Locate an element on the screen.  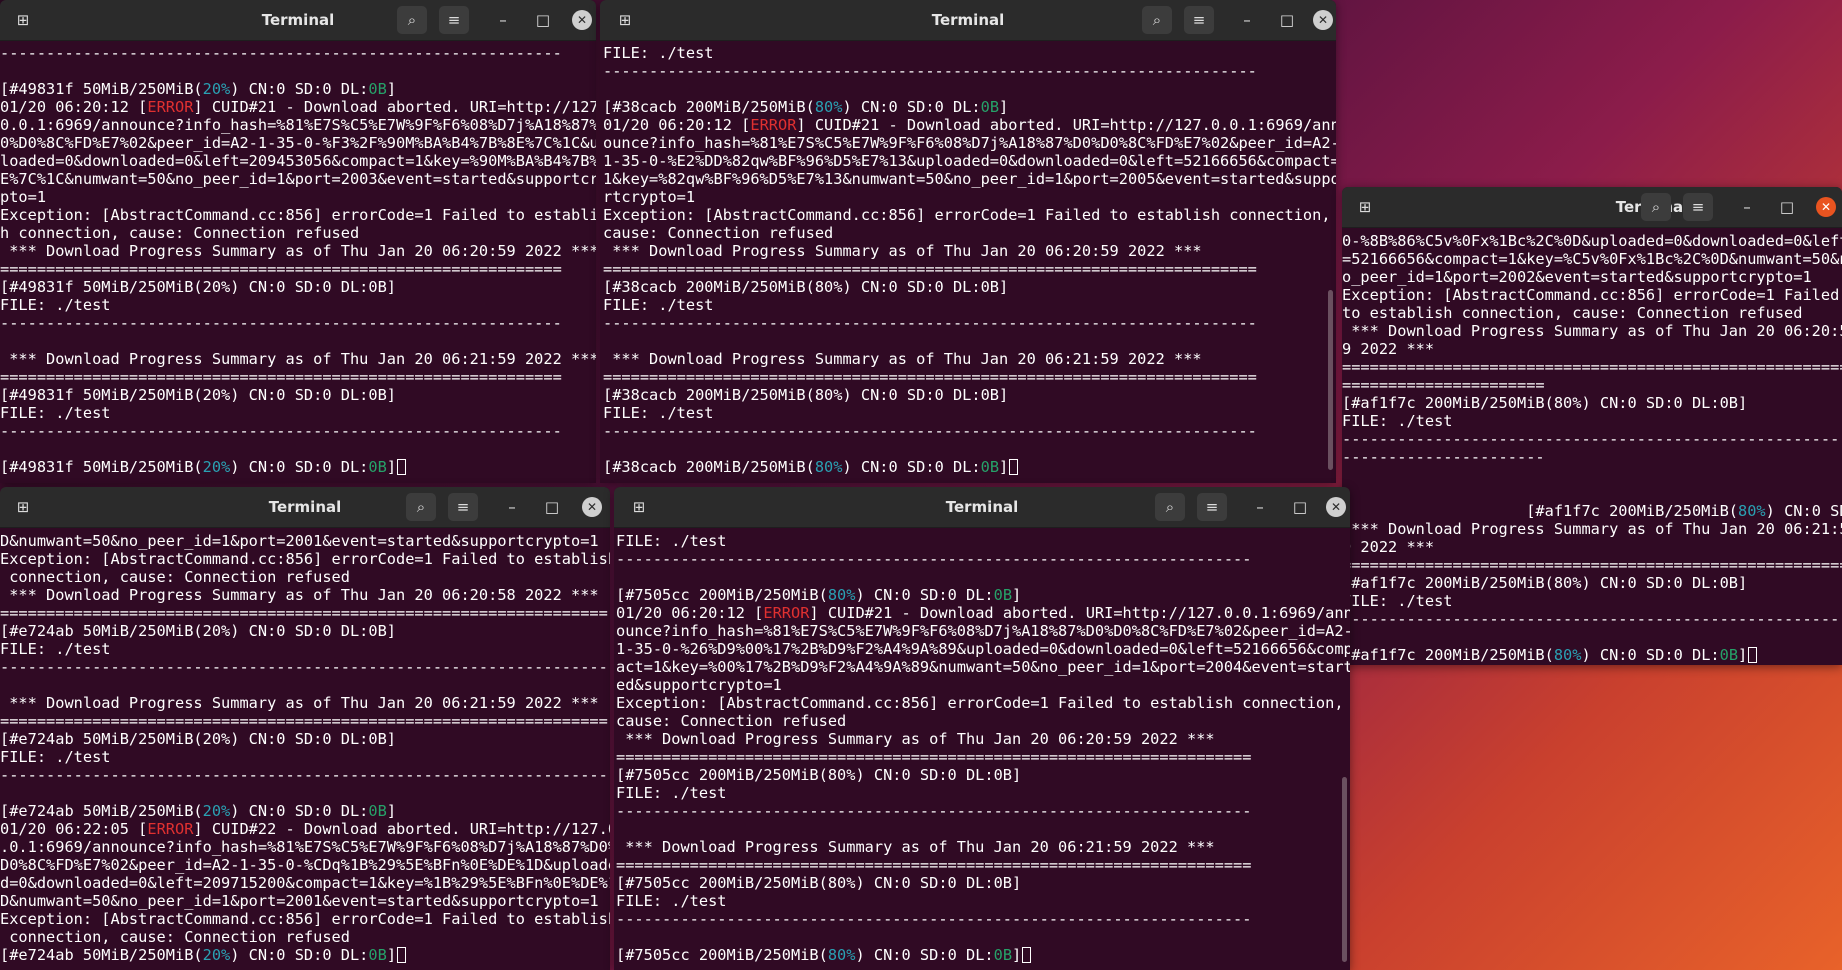
terminal-line: connection, cause: Connection refused is located at coordinates (305, 937).